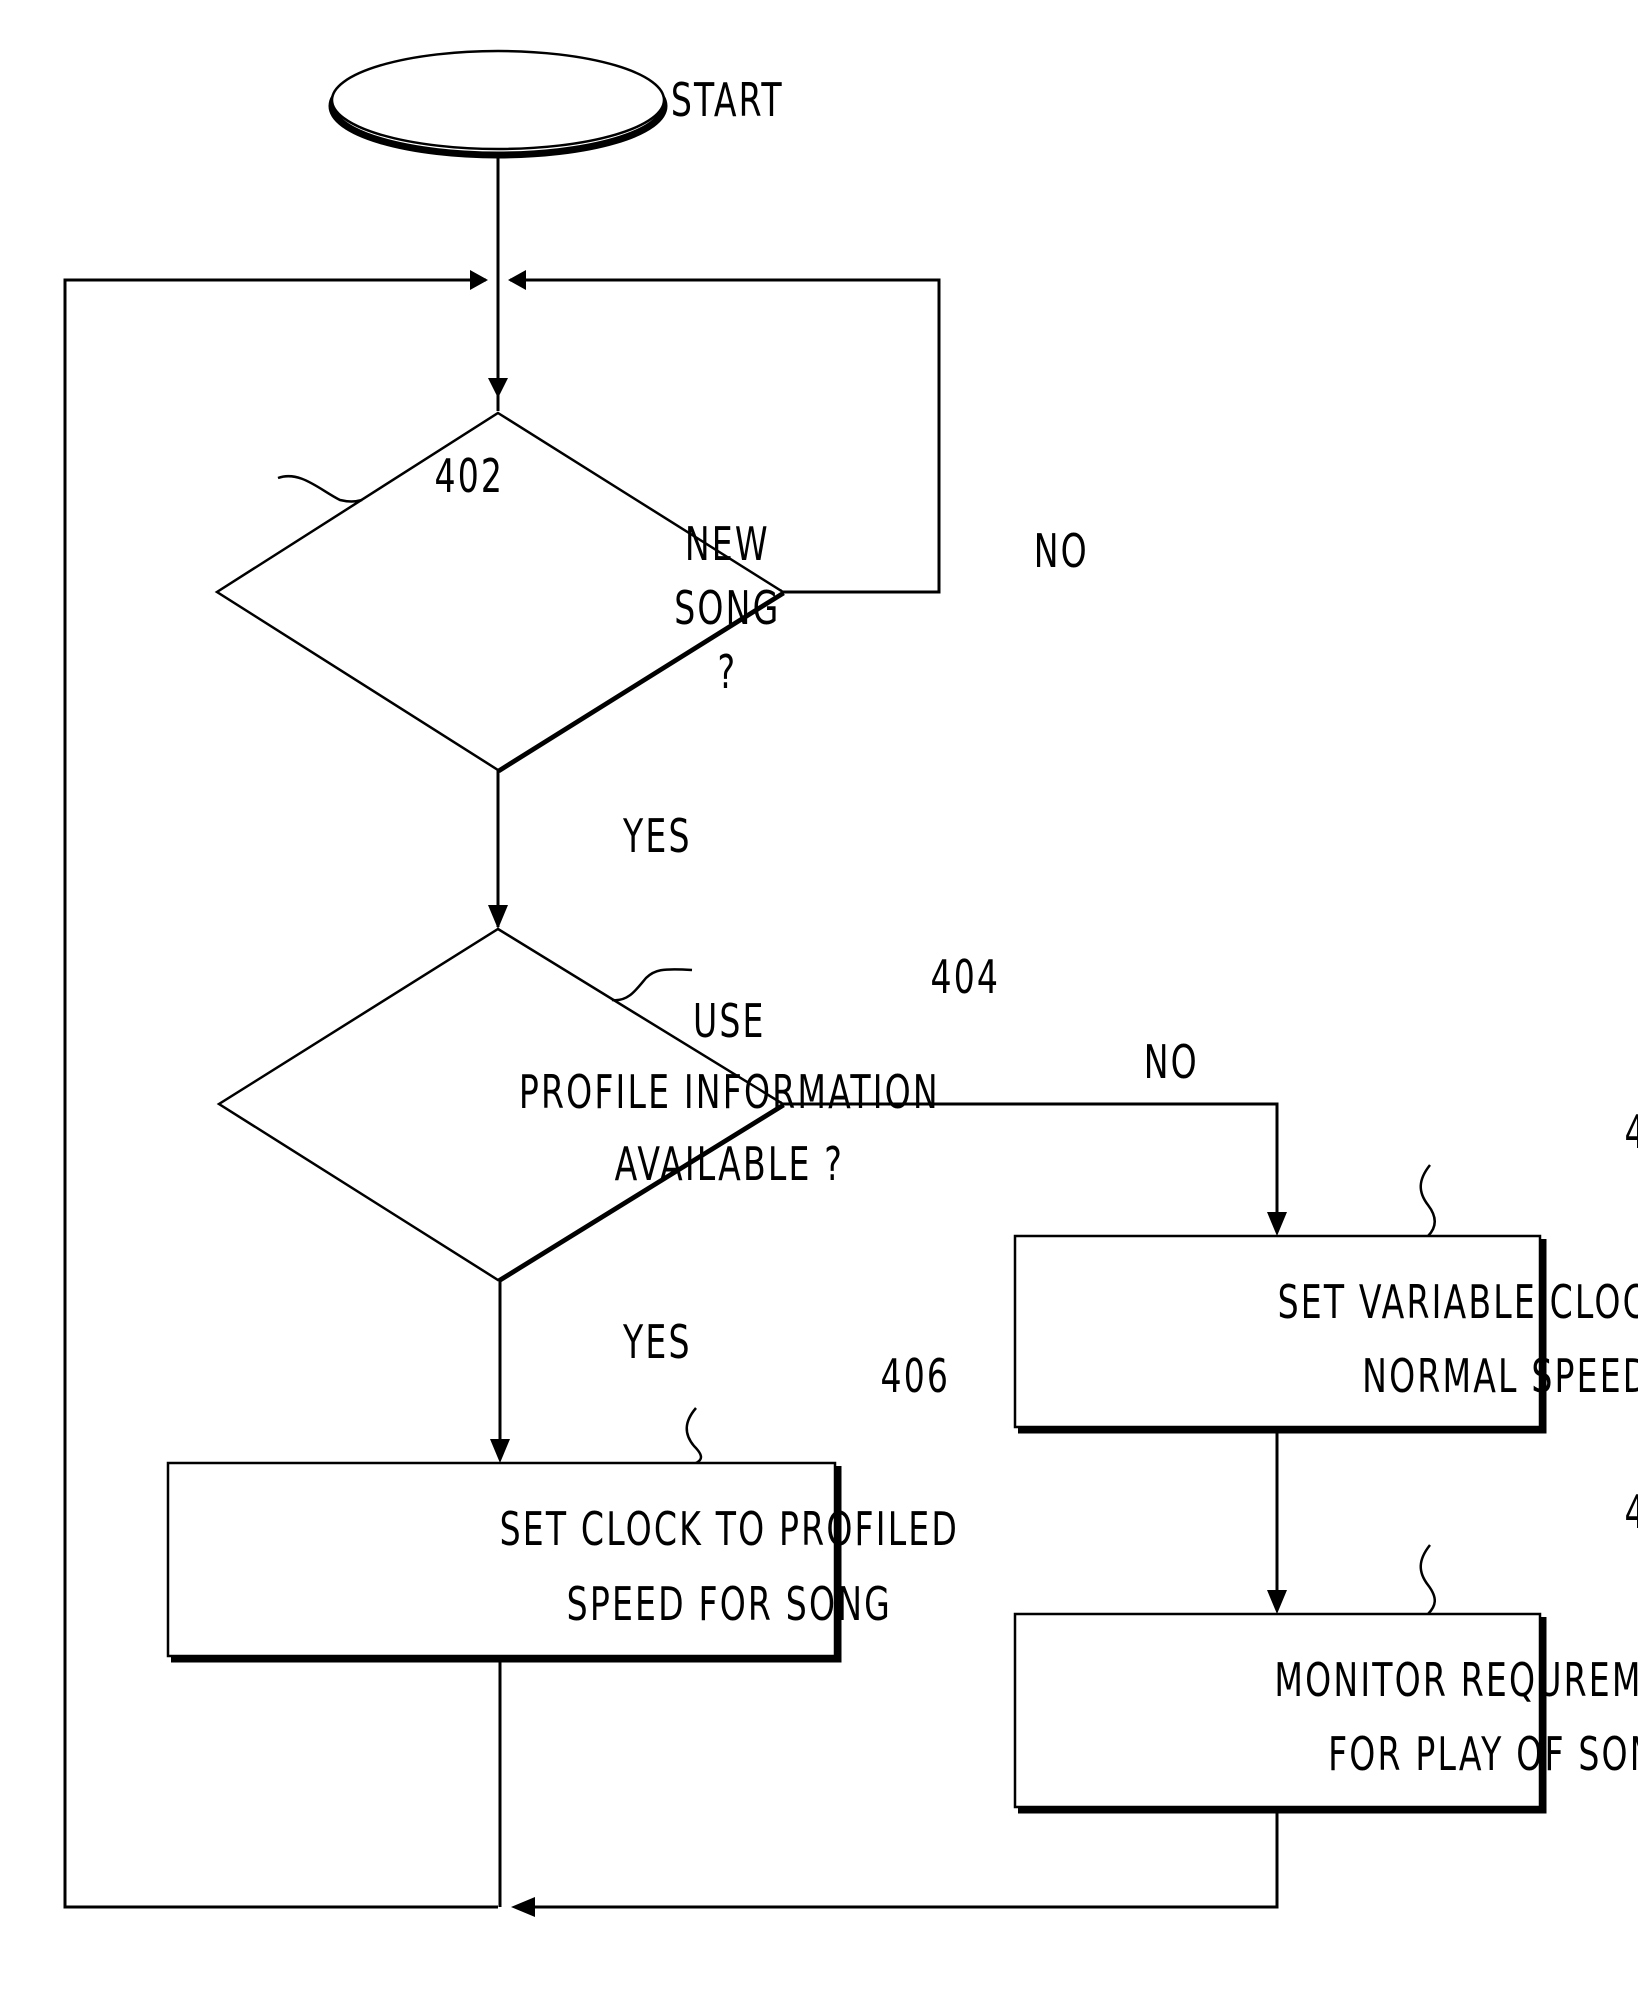  Describe the element at coordinates (727, 673) in the screenshot. I see `decision-402-line3: ?` at that location.